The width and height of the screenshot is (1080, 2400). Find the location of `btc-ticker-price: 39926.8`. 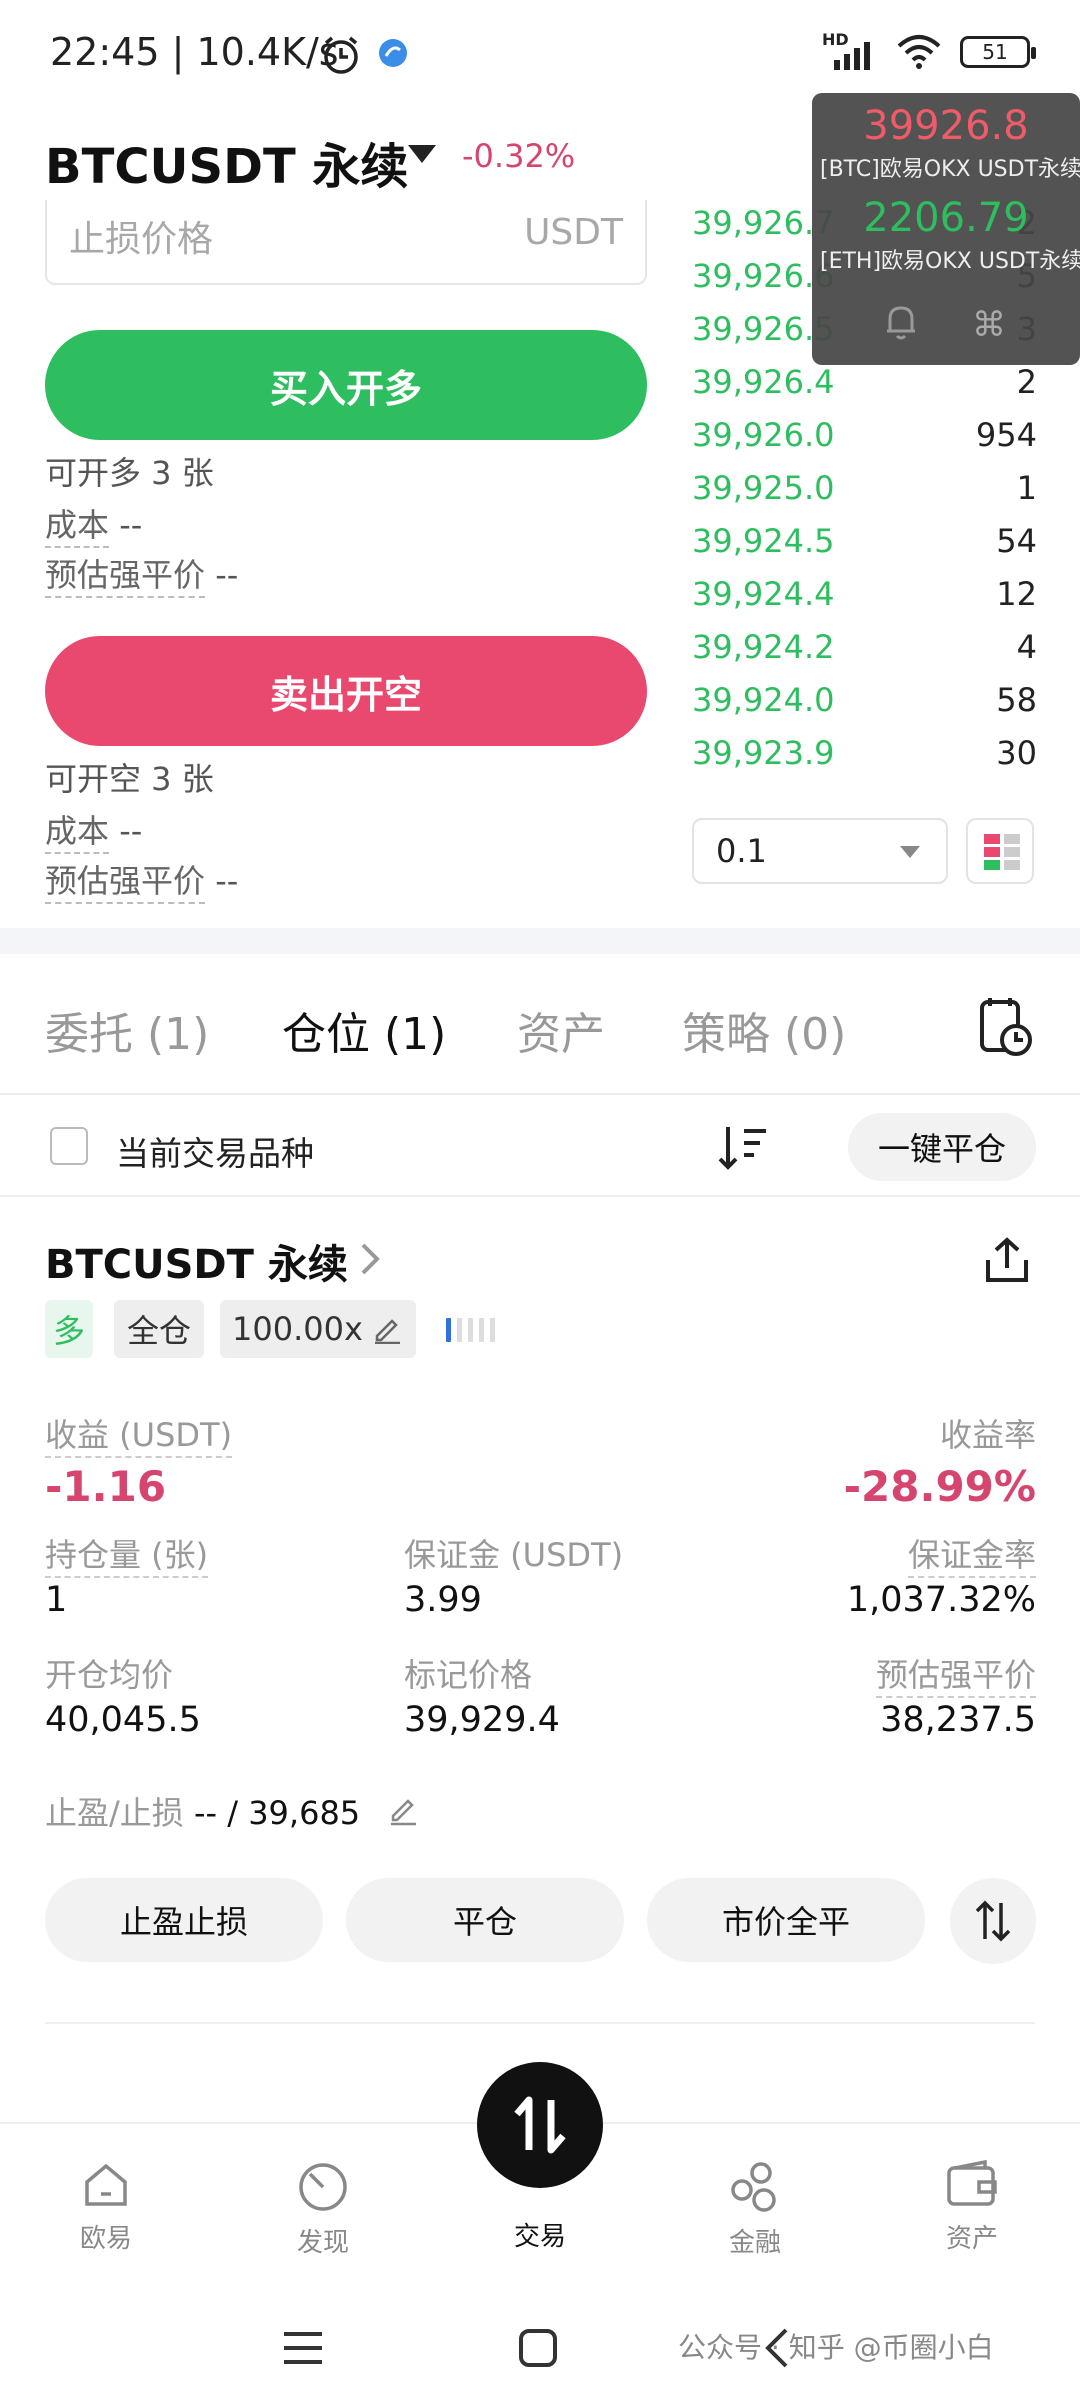

btc-ticker-price: 39926.8 is located at coordinates (946, 126).